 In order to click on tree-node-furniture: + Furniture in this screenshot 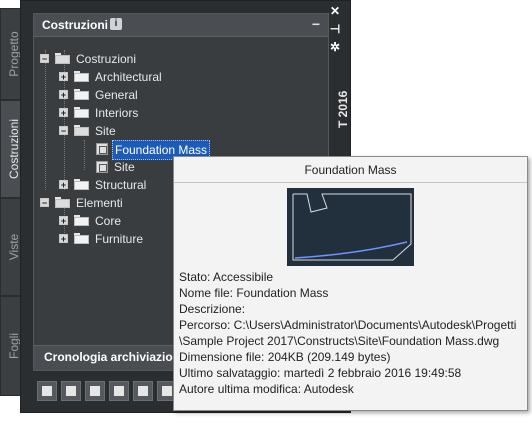, I will do `click(119, 239)`.